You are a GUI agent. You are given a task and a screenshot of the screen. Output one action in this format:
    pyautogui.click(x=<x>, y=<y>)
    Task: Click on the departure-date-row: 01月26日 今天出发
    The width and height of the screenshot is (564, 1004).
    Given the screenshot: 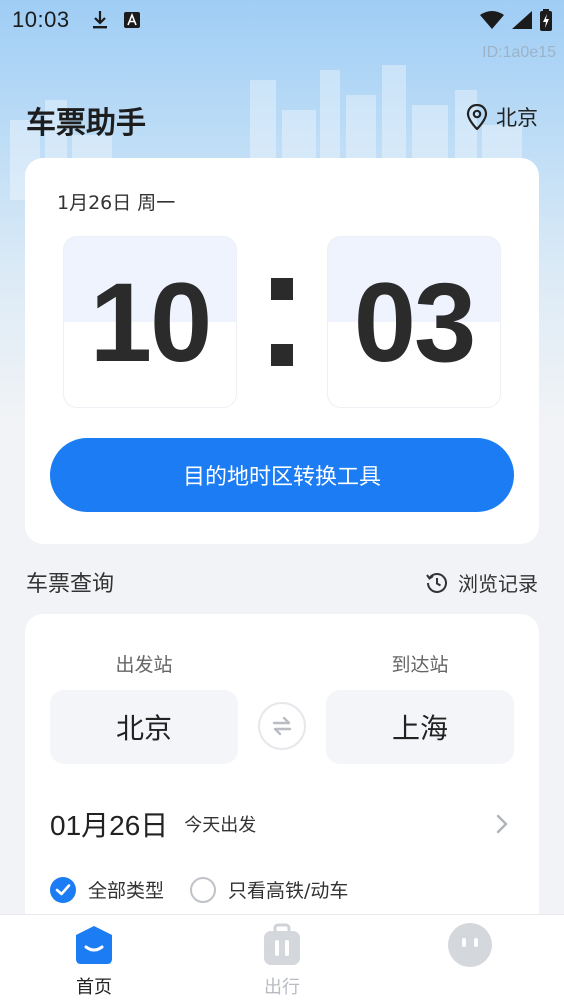 What is the action you would take?
    pyautogui.click(x=282, y=824)
    